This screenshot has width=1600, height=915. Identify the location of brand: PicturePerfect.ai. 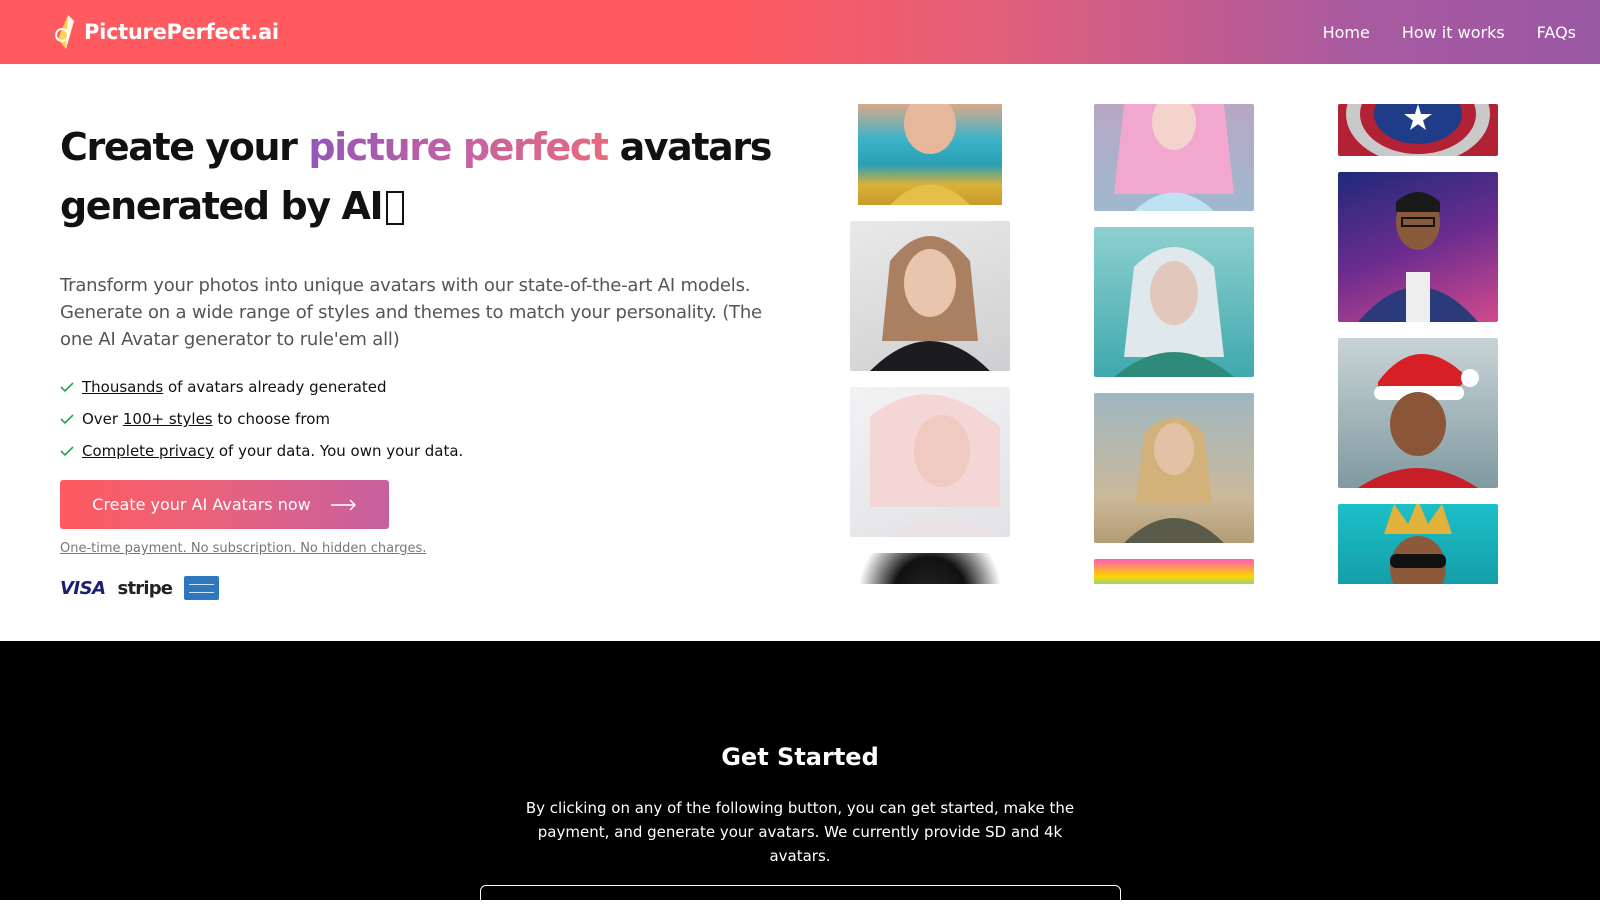
(166, 32).